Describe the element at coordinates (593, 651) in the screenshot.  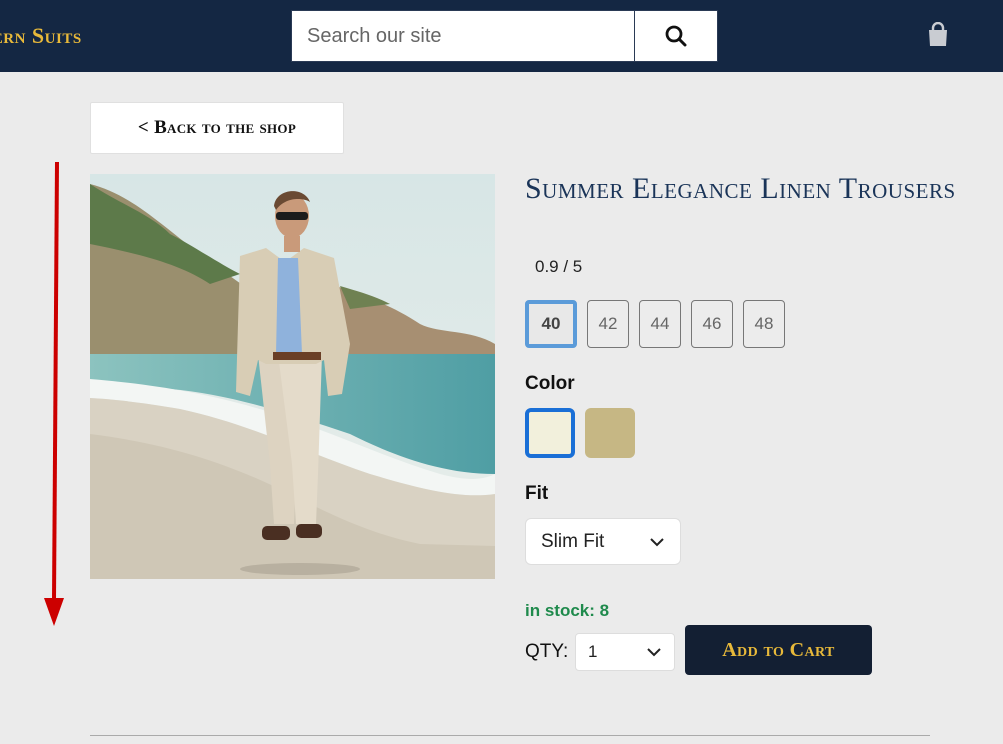
I see `qty-value: 1` at that location.